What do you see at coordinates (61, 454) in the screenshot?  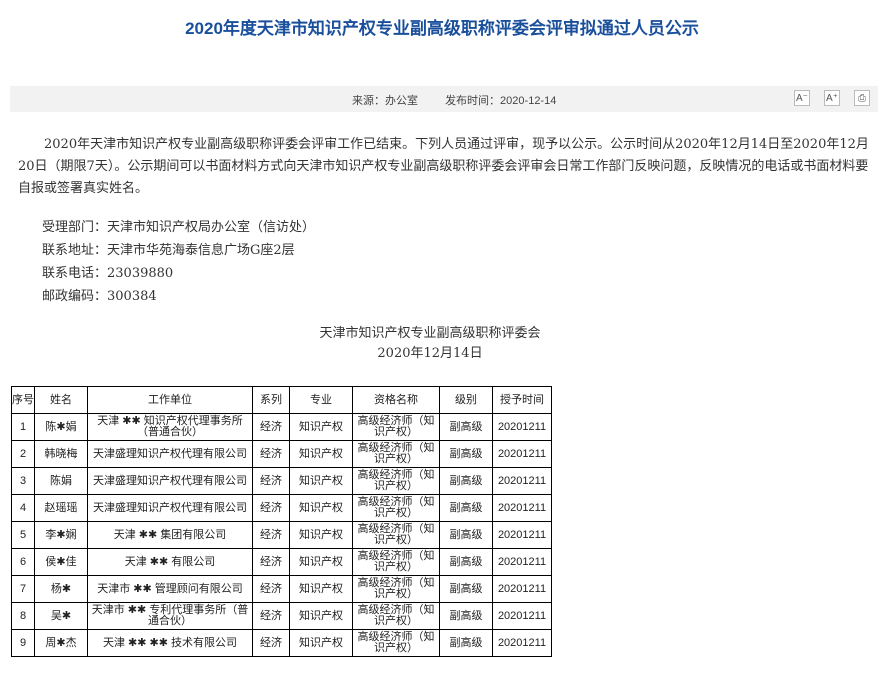 I see `cell-name: 韩晓梅` at bounding box center [61, 454].